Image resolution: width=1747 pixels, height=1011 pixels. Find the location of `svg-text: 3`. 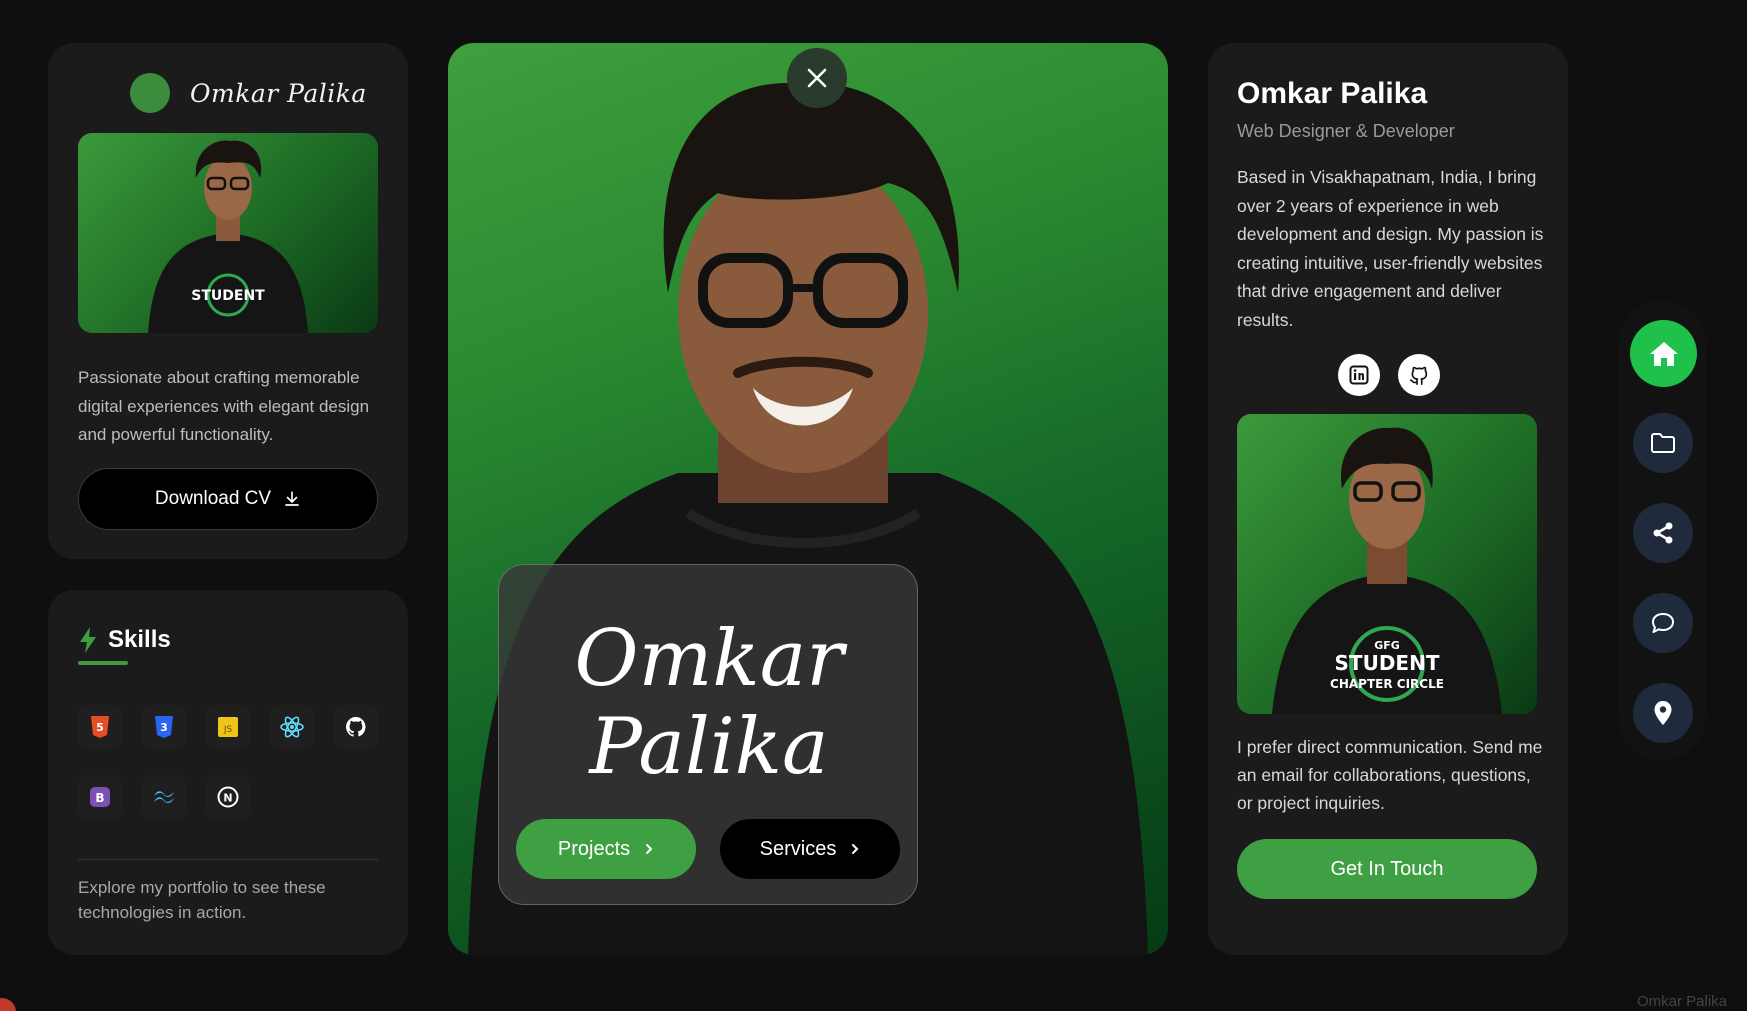

svg-text: 3 is located at coordinates (164, 727).